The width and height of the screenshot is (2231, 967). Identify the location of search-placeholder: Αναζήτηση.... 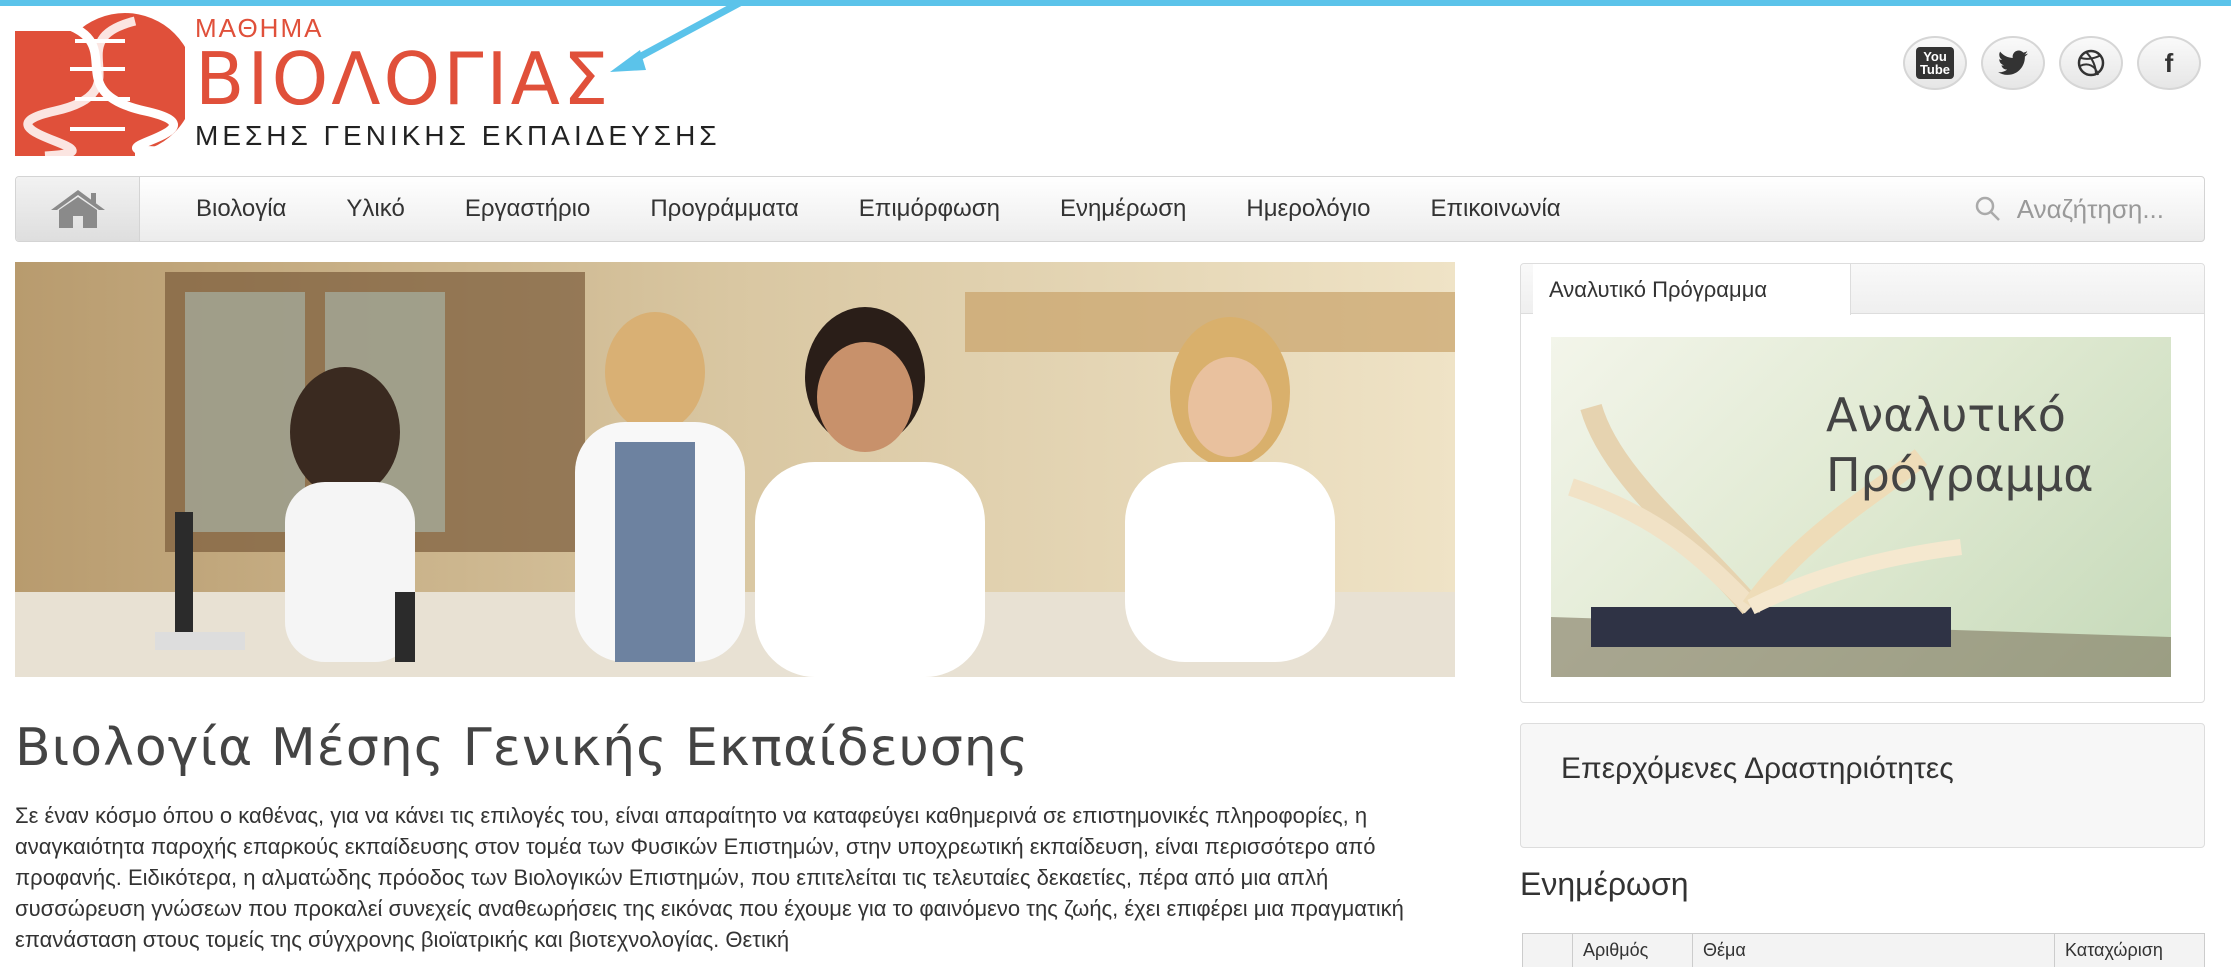
(2090, 209).